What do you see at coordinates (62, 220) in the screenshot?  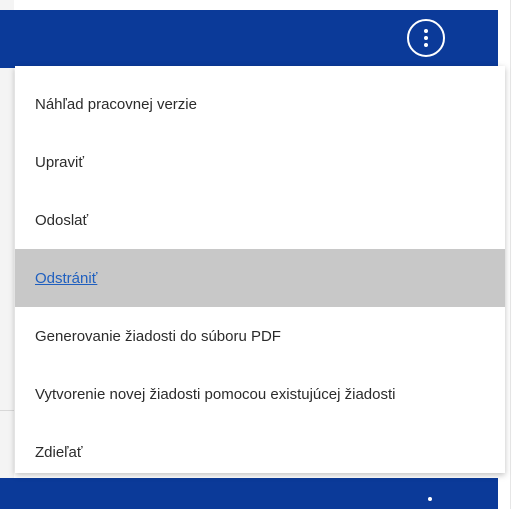 I see `menu-item-label: Odoslať` at bounding box center [62, 220].